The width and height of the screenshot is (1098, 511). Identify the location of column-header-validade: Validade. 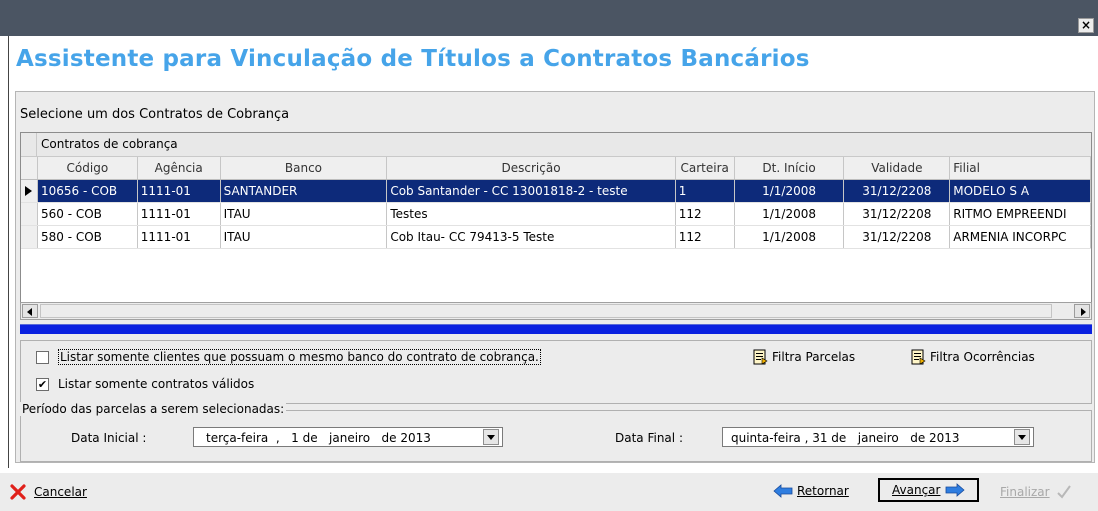
(897, 168).